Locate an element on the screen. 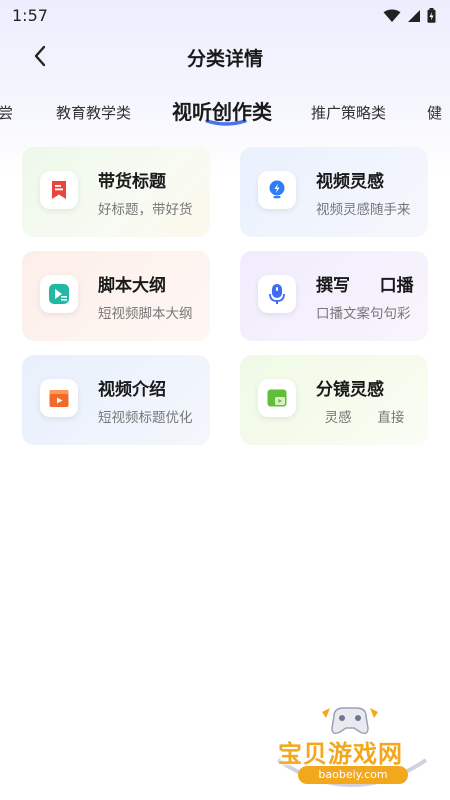  card-product-title: 带货标题 好标题，带好货 is located at coordinates (116, 192).